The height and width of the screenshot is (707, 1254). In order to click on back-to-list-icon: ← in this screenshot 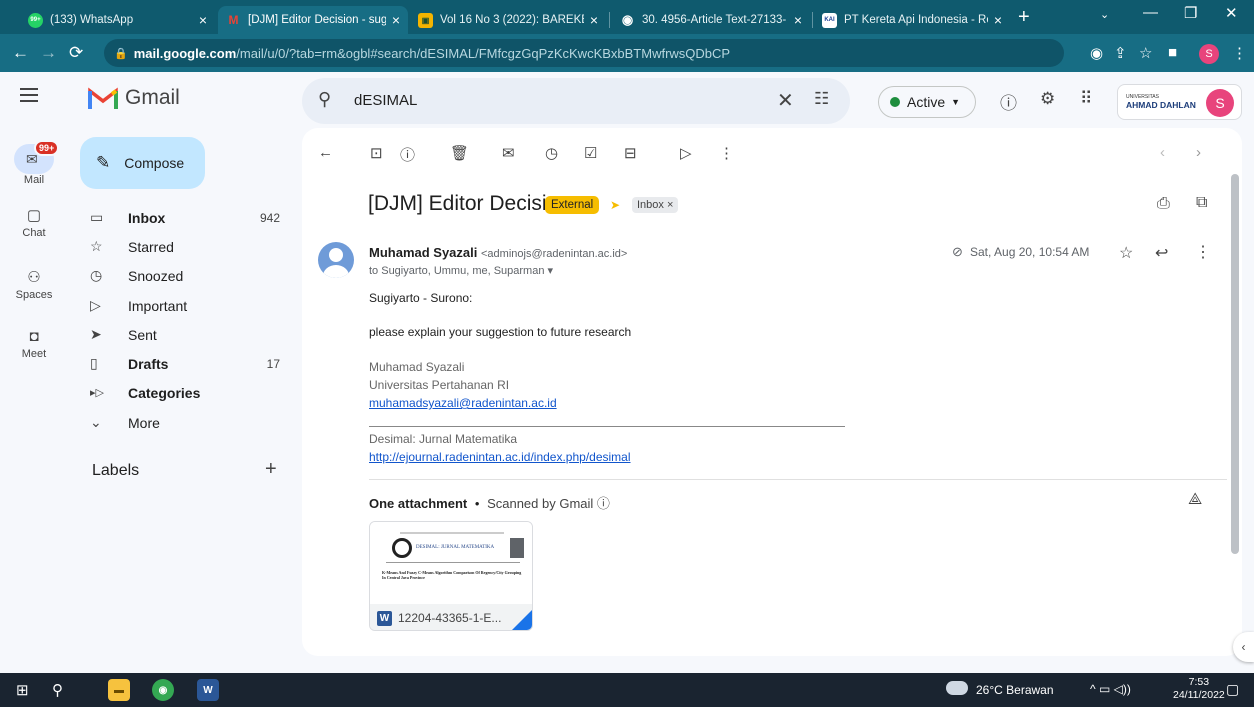, I will do `click(325, 152)`.